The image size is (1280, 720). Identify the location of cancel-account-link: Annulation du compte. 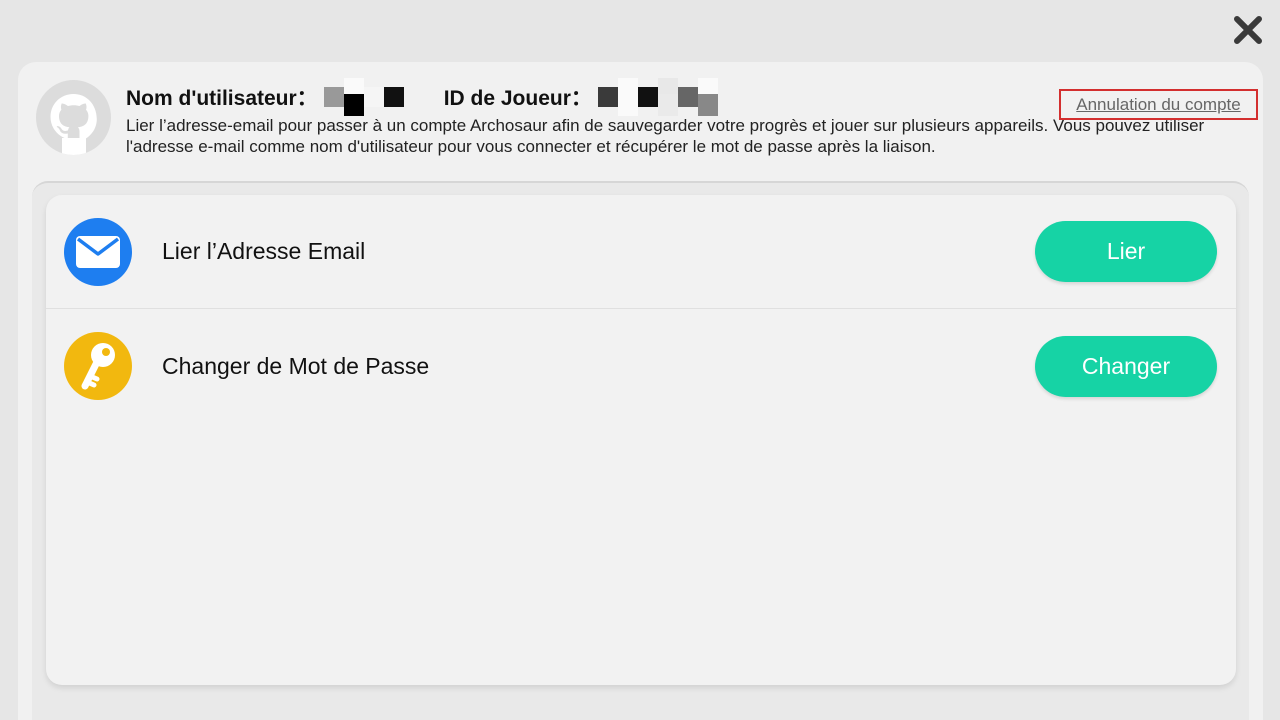
(1158, 104).